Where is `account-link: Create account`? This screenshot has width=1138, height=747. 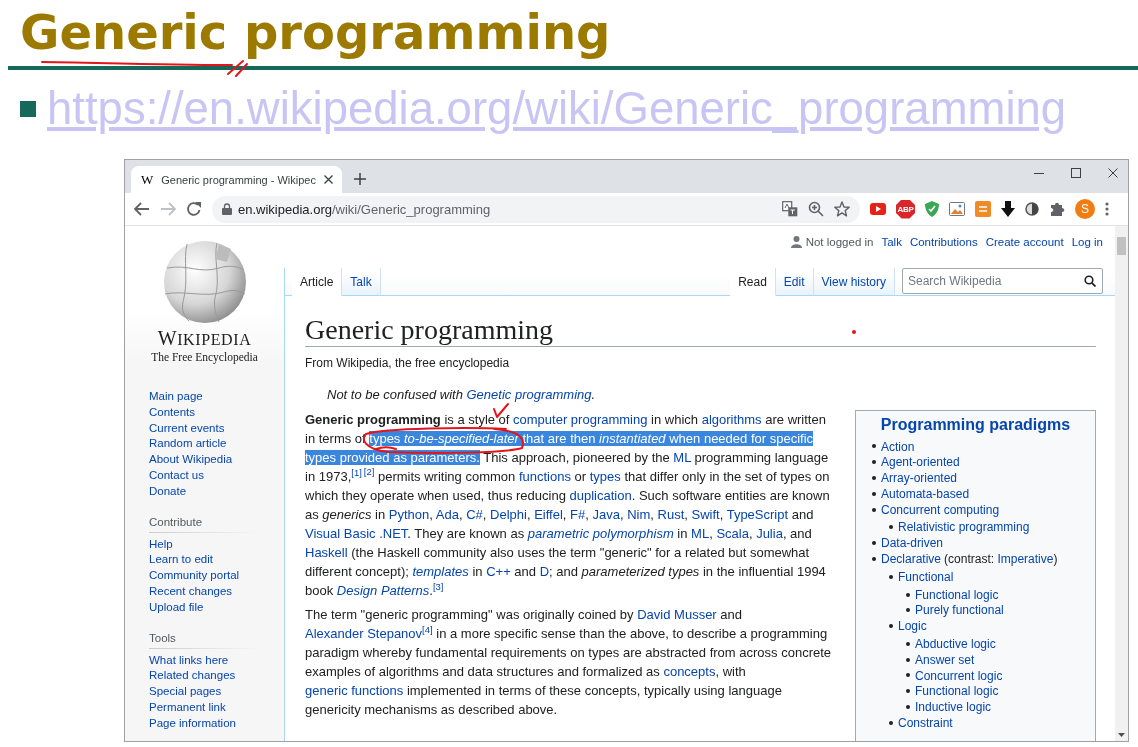 account-link: Create account is located at coordinates (1024, 242).